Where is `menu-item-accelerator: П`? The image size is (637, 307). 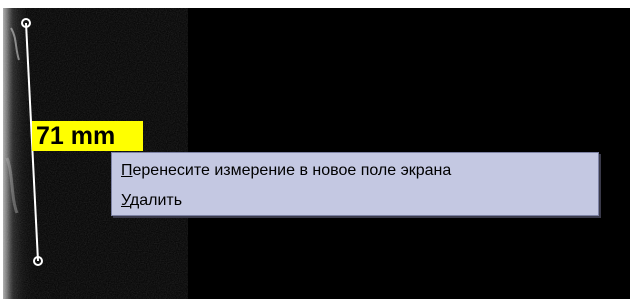
menu-item-accelerator: П is located at coordinates (127, 170).